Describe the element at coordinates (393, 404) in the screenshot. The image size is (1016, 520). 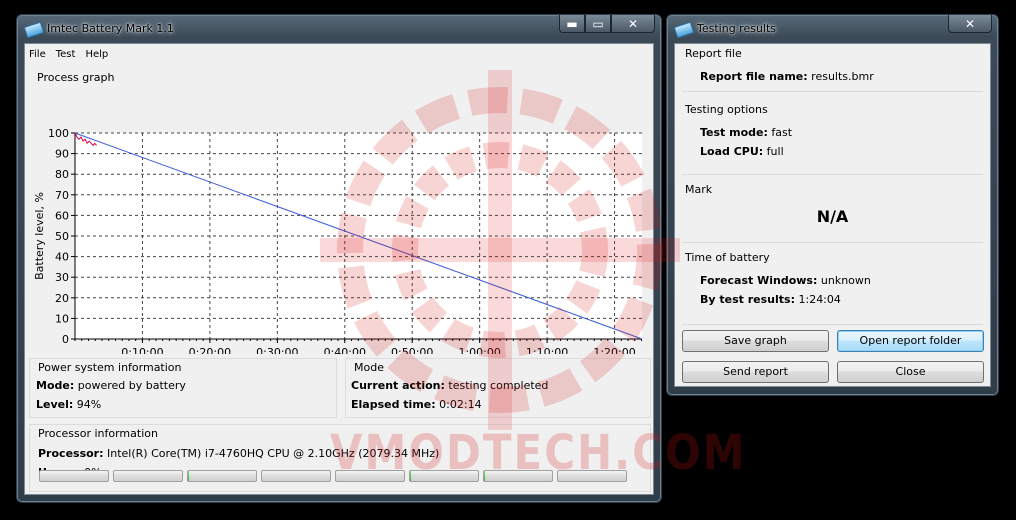
I see `elapsed-time-label: Elapsed time:` at that location.